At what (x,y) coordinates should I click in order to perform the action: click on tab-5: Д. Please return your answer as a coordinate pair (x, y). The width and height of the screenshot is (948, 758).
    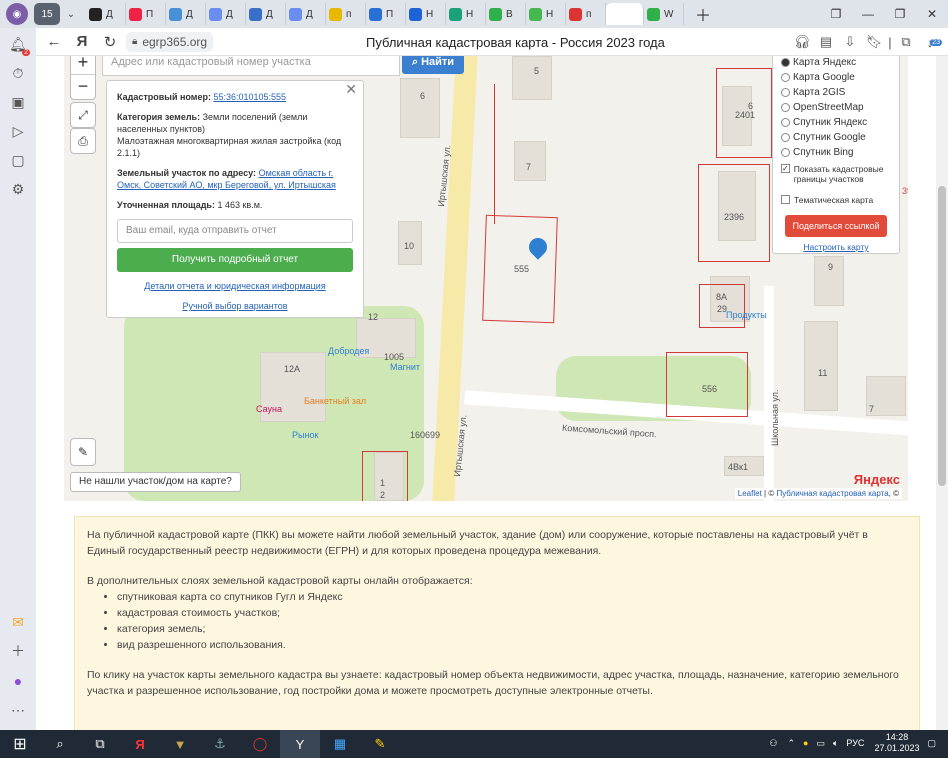
    Looking at the image, I should click on (306, 14).